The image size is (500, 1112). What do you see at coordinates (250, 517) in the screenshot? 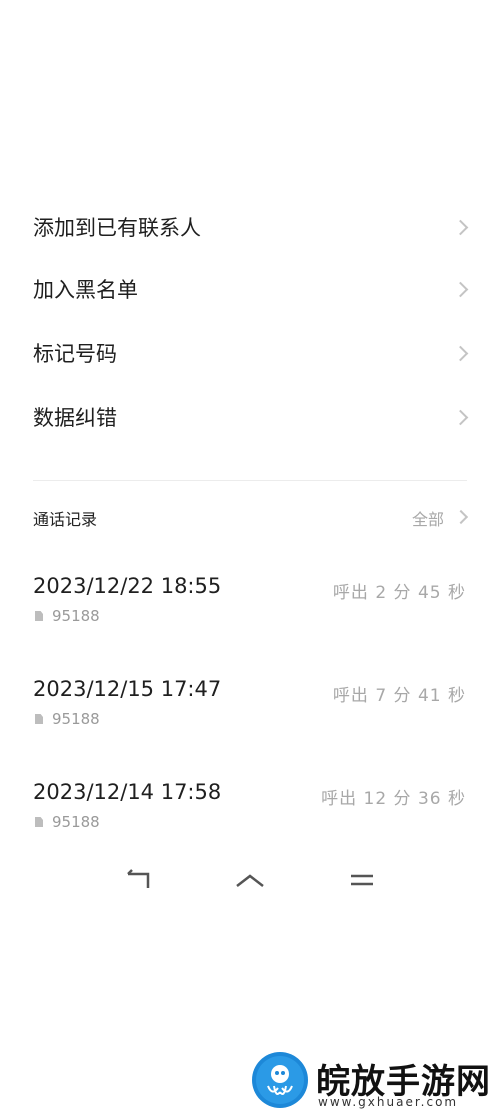
I see `call-log-header: 通话记录 全部` at bounding box center [250, 517].